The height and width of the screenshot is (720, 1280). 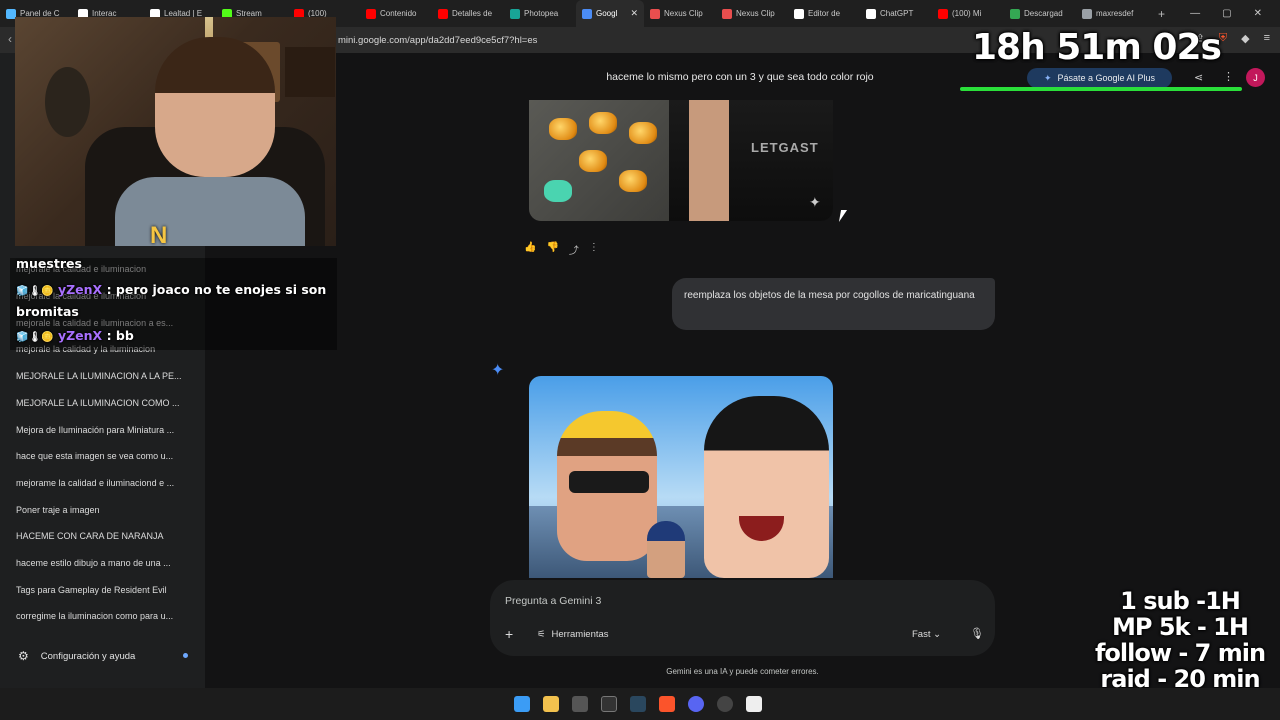 What do you see at coordinates (1097, 47) in the screenshot?
I see `subathon-timer: 18h 51m 02s` at bounding box center [1097, 47].